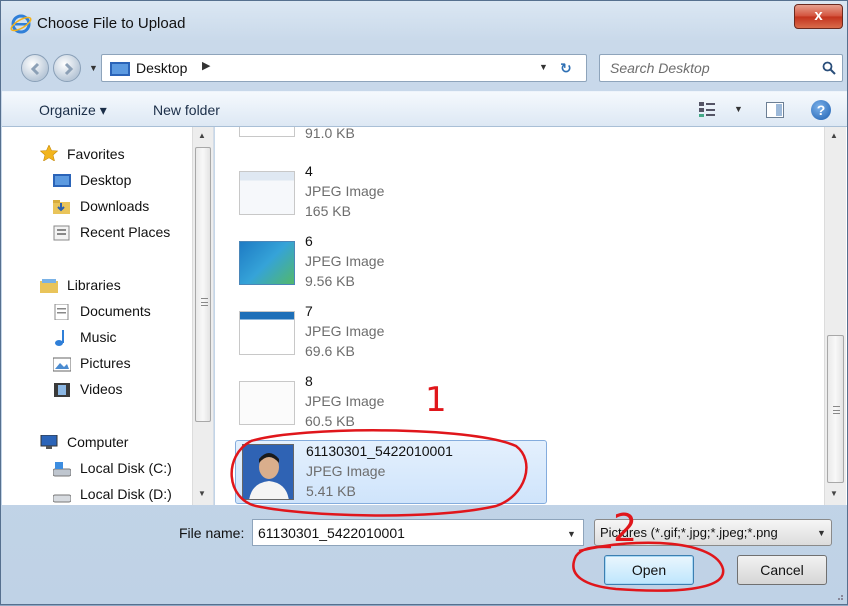 This screenshot has width=848, height=606. I want to click on refresh-icon: ↻, so click(566, 68).